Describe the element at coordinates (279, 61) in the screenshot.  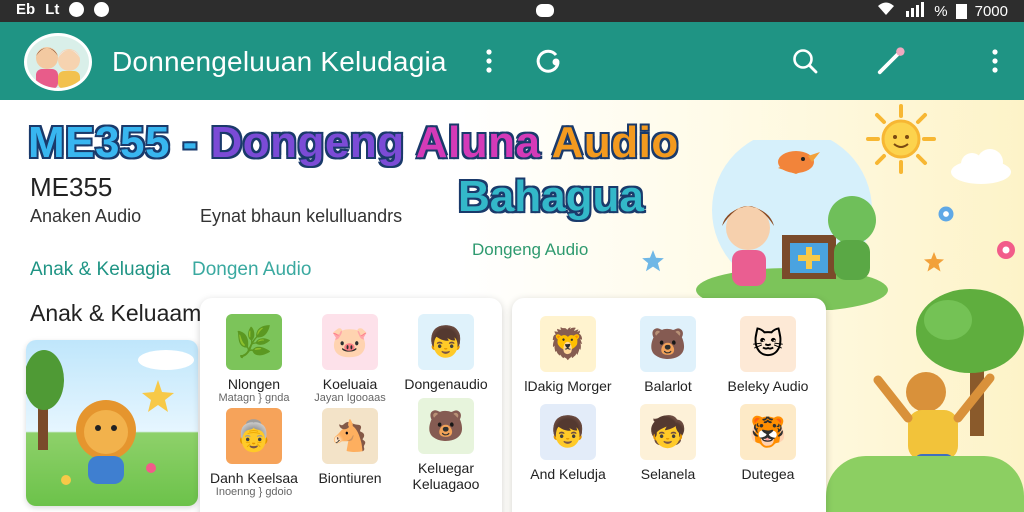
I see `app-title: Donnengeluuan Keludagia` at that location.